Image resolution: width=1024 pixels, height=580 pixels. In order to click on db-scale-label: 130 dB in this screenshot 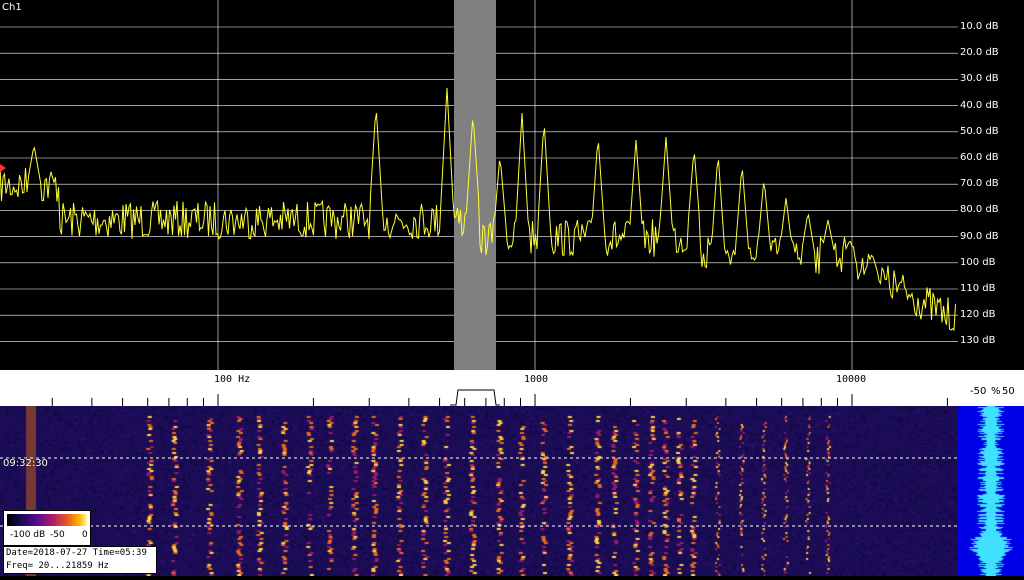, I will do `click(978, 341)`.